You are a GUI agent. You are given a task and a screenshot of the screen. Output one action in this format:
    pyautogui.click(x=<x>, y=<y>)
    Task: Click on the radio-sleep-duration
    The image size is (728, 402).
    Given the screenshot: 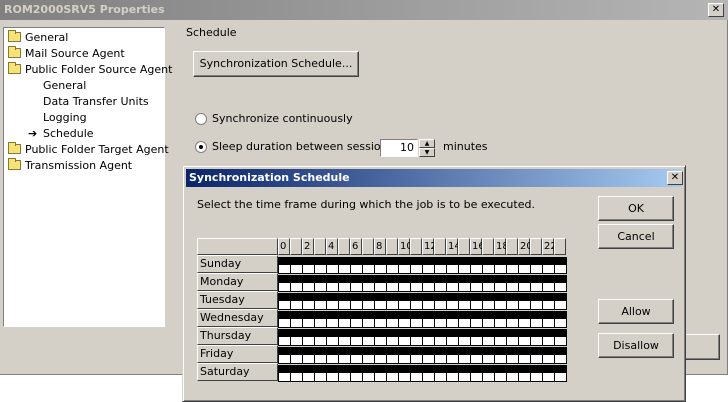 What is the action you would take?
    pyautogui.click(x=201, y=147)
    